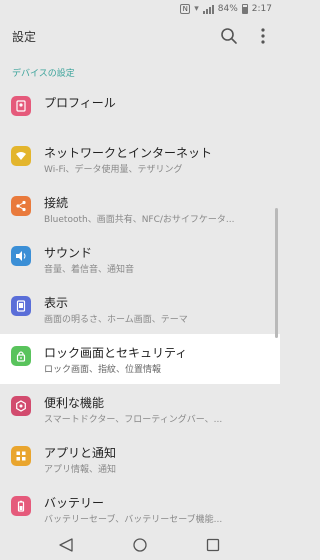 Image resolution: width=320 pixels, height=560 pixels. What do you see at coordinates (103, 370) in the screenshot?
I see `item-subtitle: ロック画面、指紋、位置情報` at bounding box center [103, 370].